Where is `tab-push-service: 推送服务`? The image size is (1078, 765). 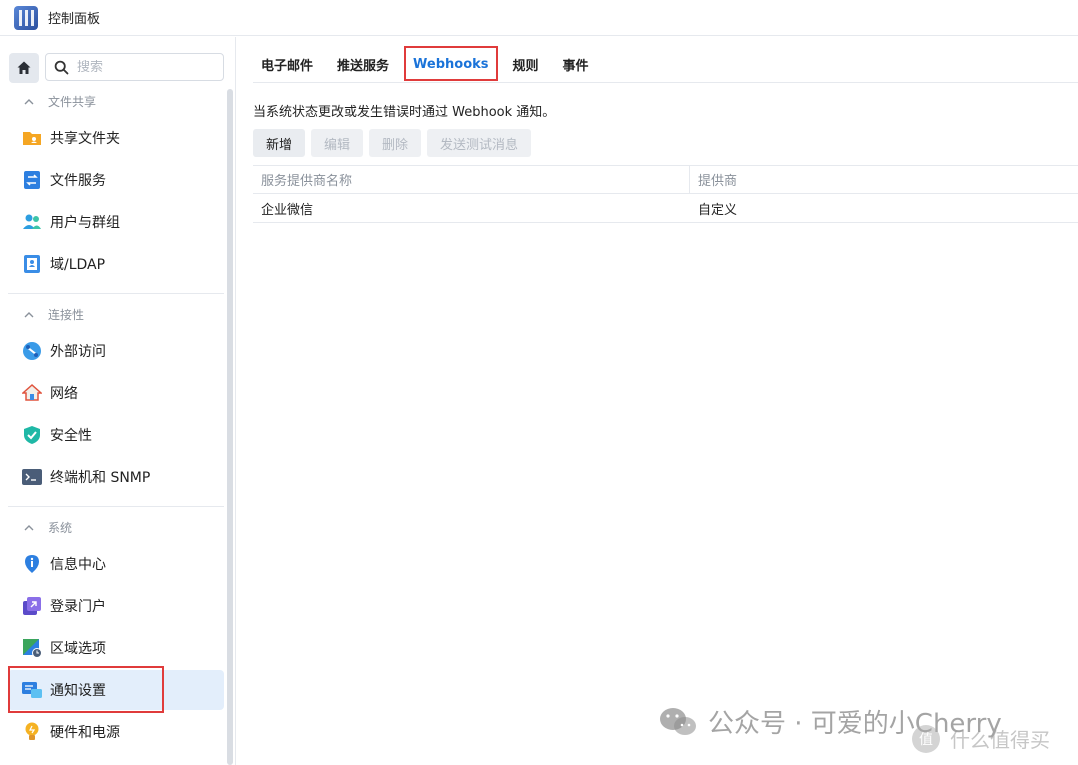
tab-push-service: 推送服务 is located at coordinates (363, 64).